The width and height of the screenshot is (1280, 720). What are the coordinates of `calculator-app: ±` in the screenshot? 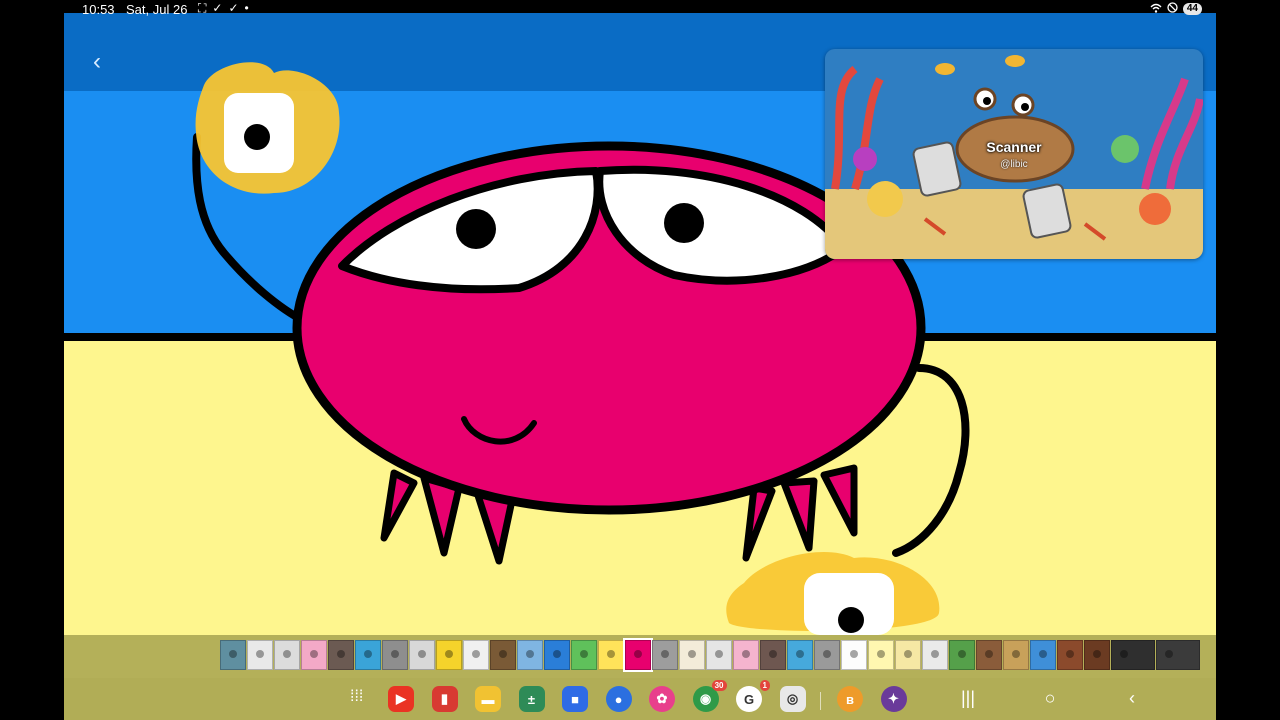 It's located at (531, 699).